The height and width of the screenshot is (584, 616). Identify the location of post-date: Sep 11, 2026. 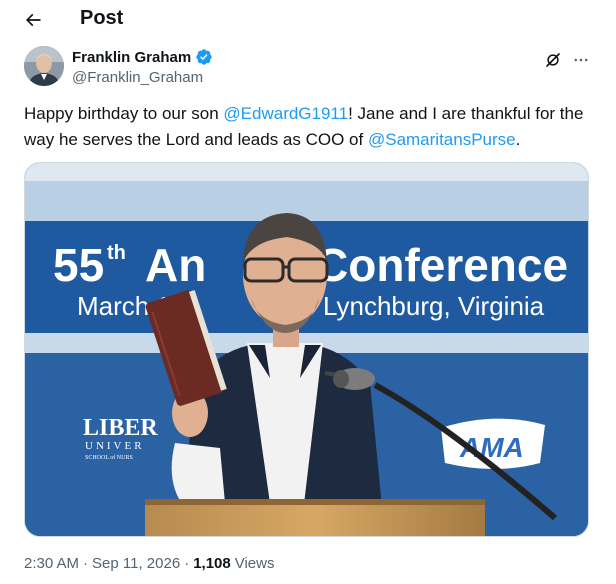
(136, 563).